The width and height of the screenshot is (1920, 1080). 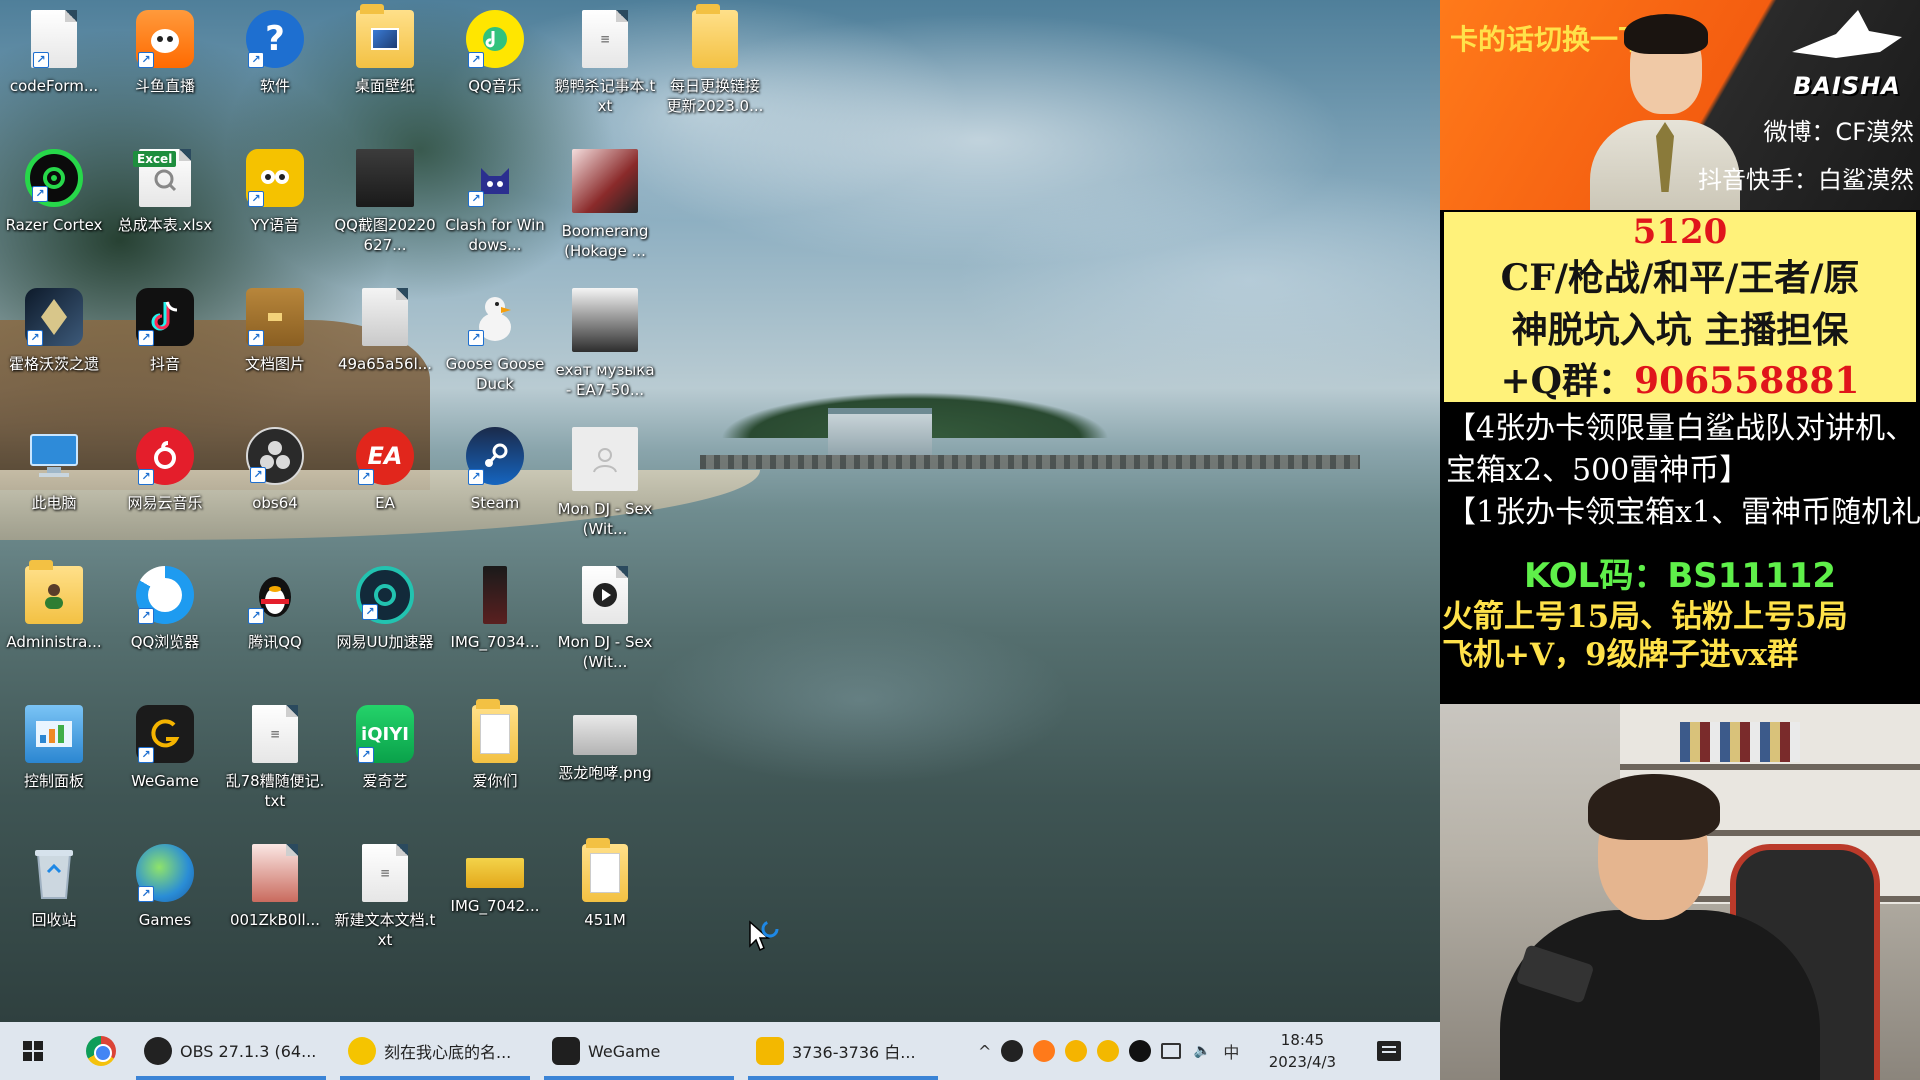 What do you see at coordinates (605, 761) in the screenshot?
I see `desktop-icon-dragon-roar: 恶龙咆哮.png` at bounding box center [605, 761].